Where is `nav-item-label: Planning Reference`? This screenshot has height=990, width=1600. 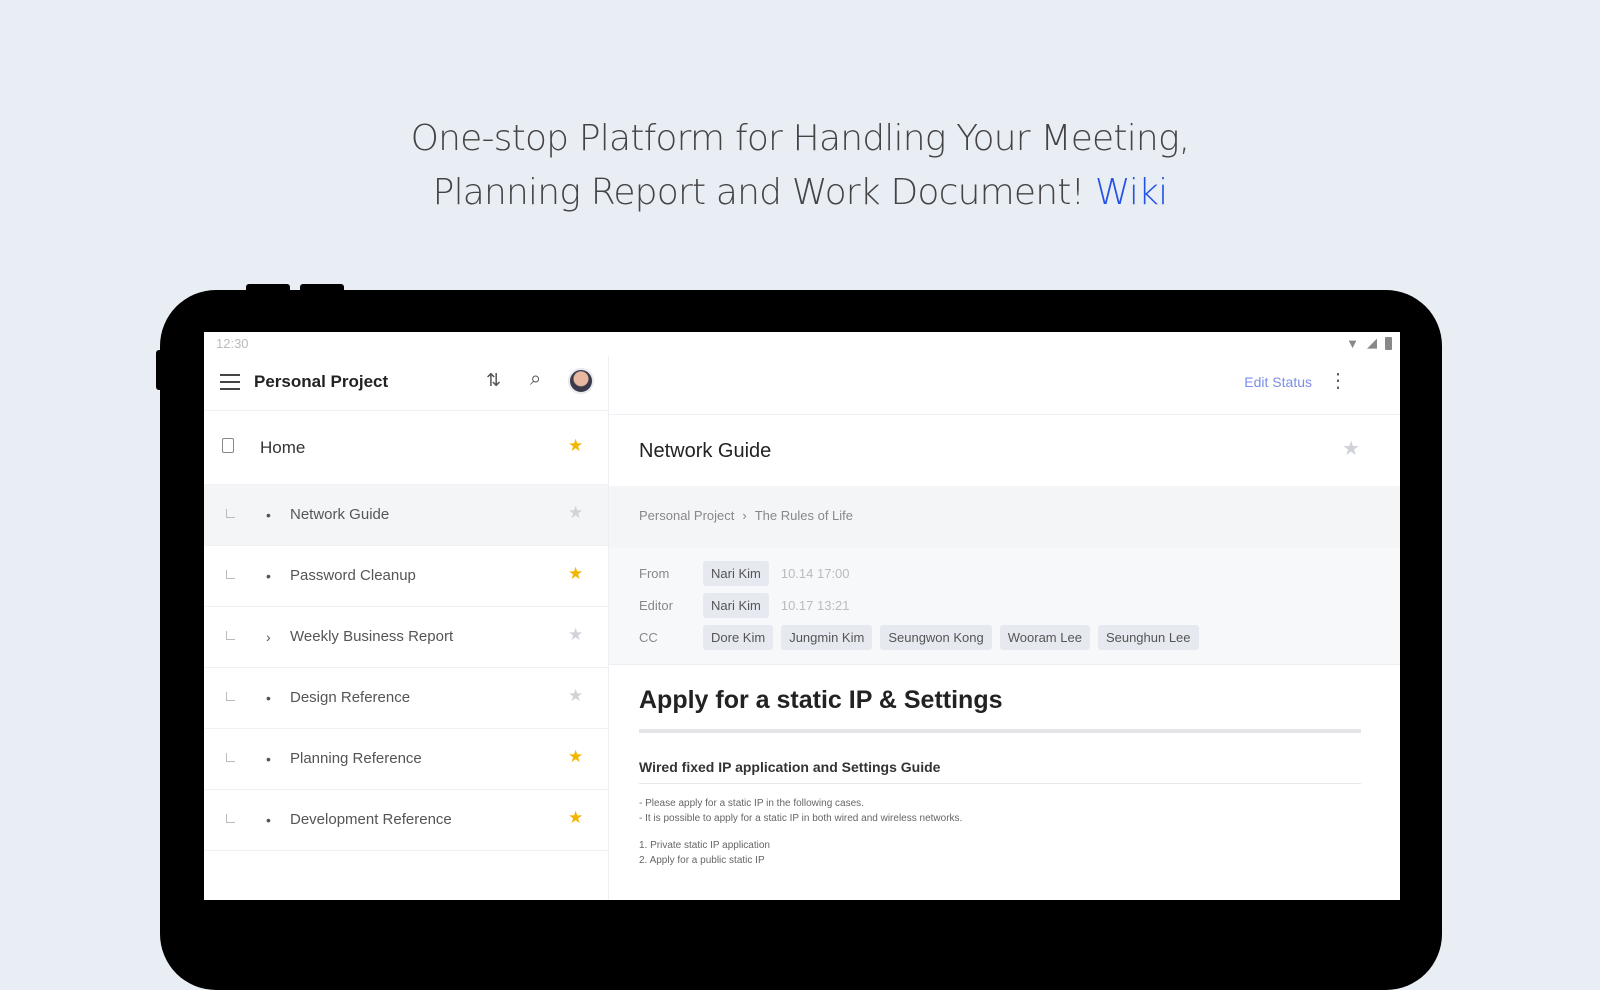
nav-item-label: Planning Reference is located at coordinates (356, 758).